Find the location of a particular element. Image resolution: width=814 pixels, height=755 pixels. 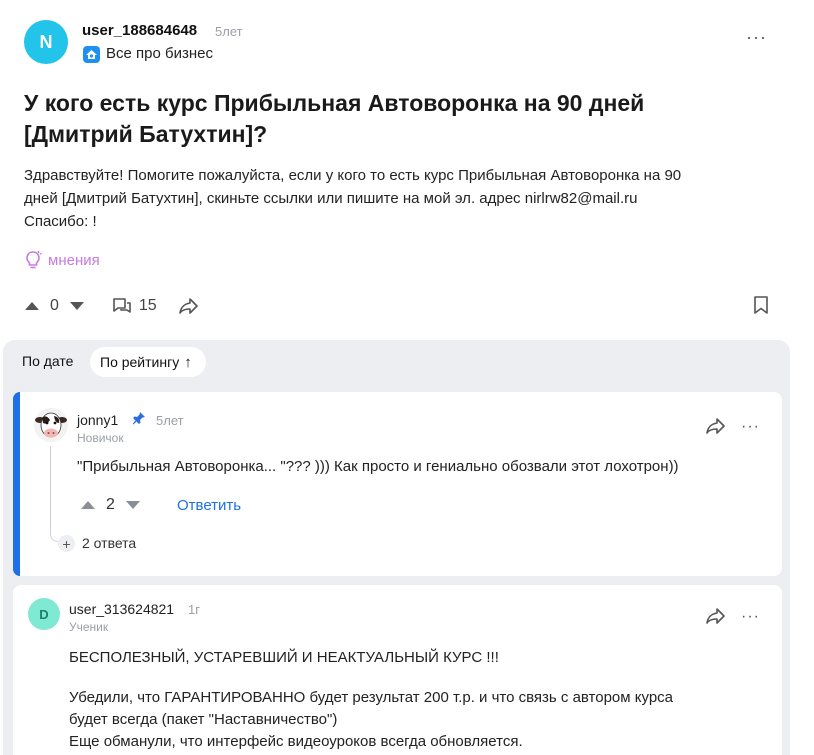

answer-vote-group: 2 is located at coordinates (110, 505).